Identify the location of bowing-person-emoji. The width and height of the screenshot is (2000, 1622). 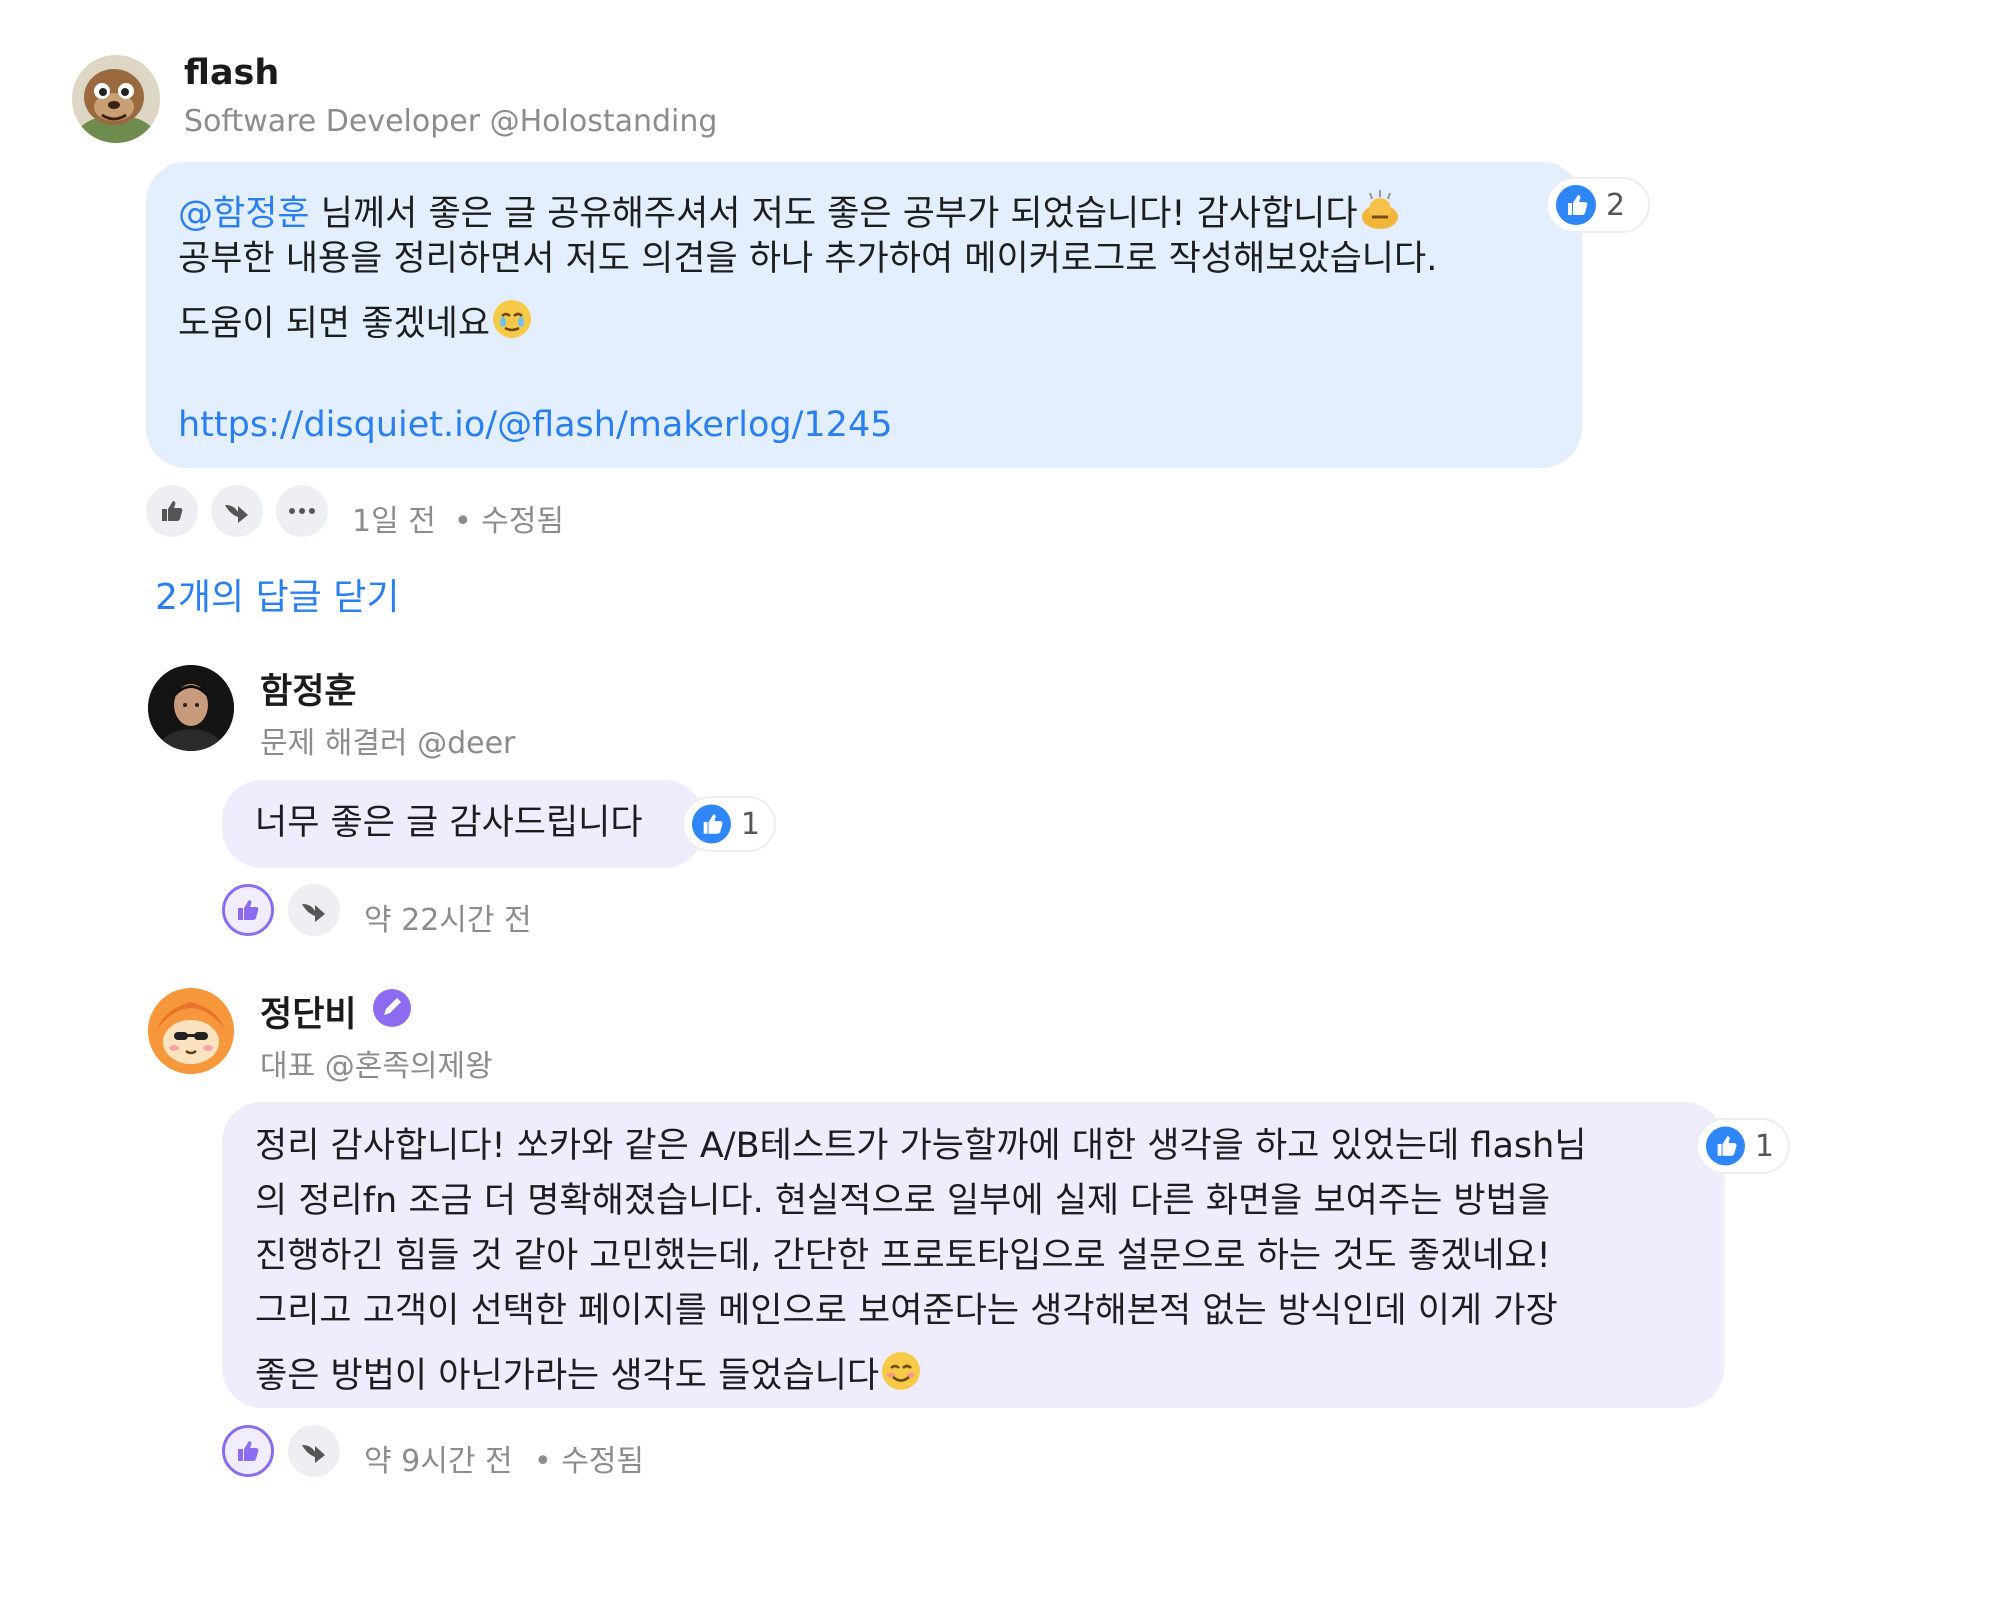
(1380, 212).